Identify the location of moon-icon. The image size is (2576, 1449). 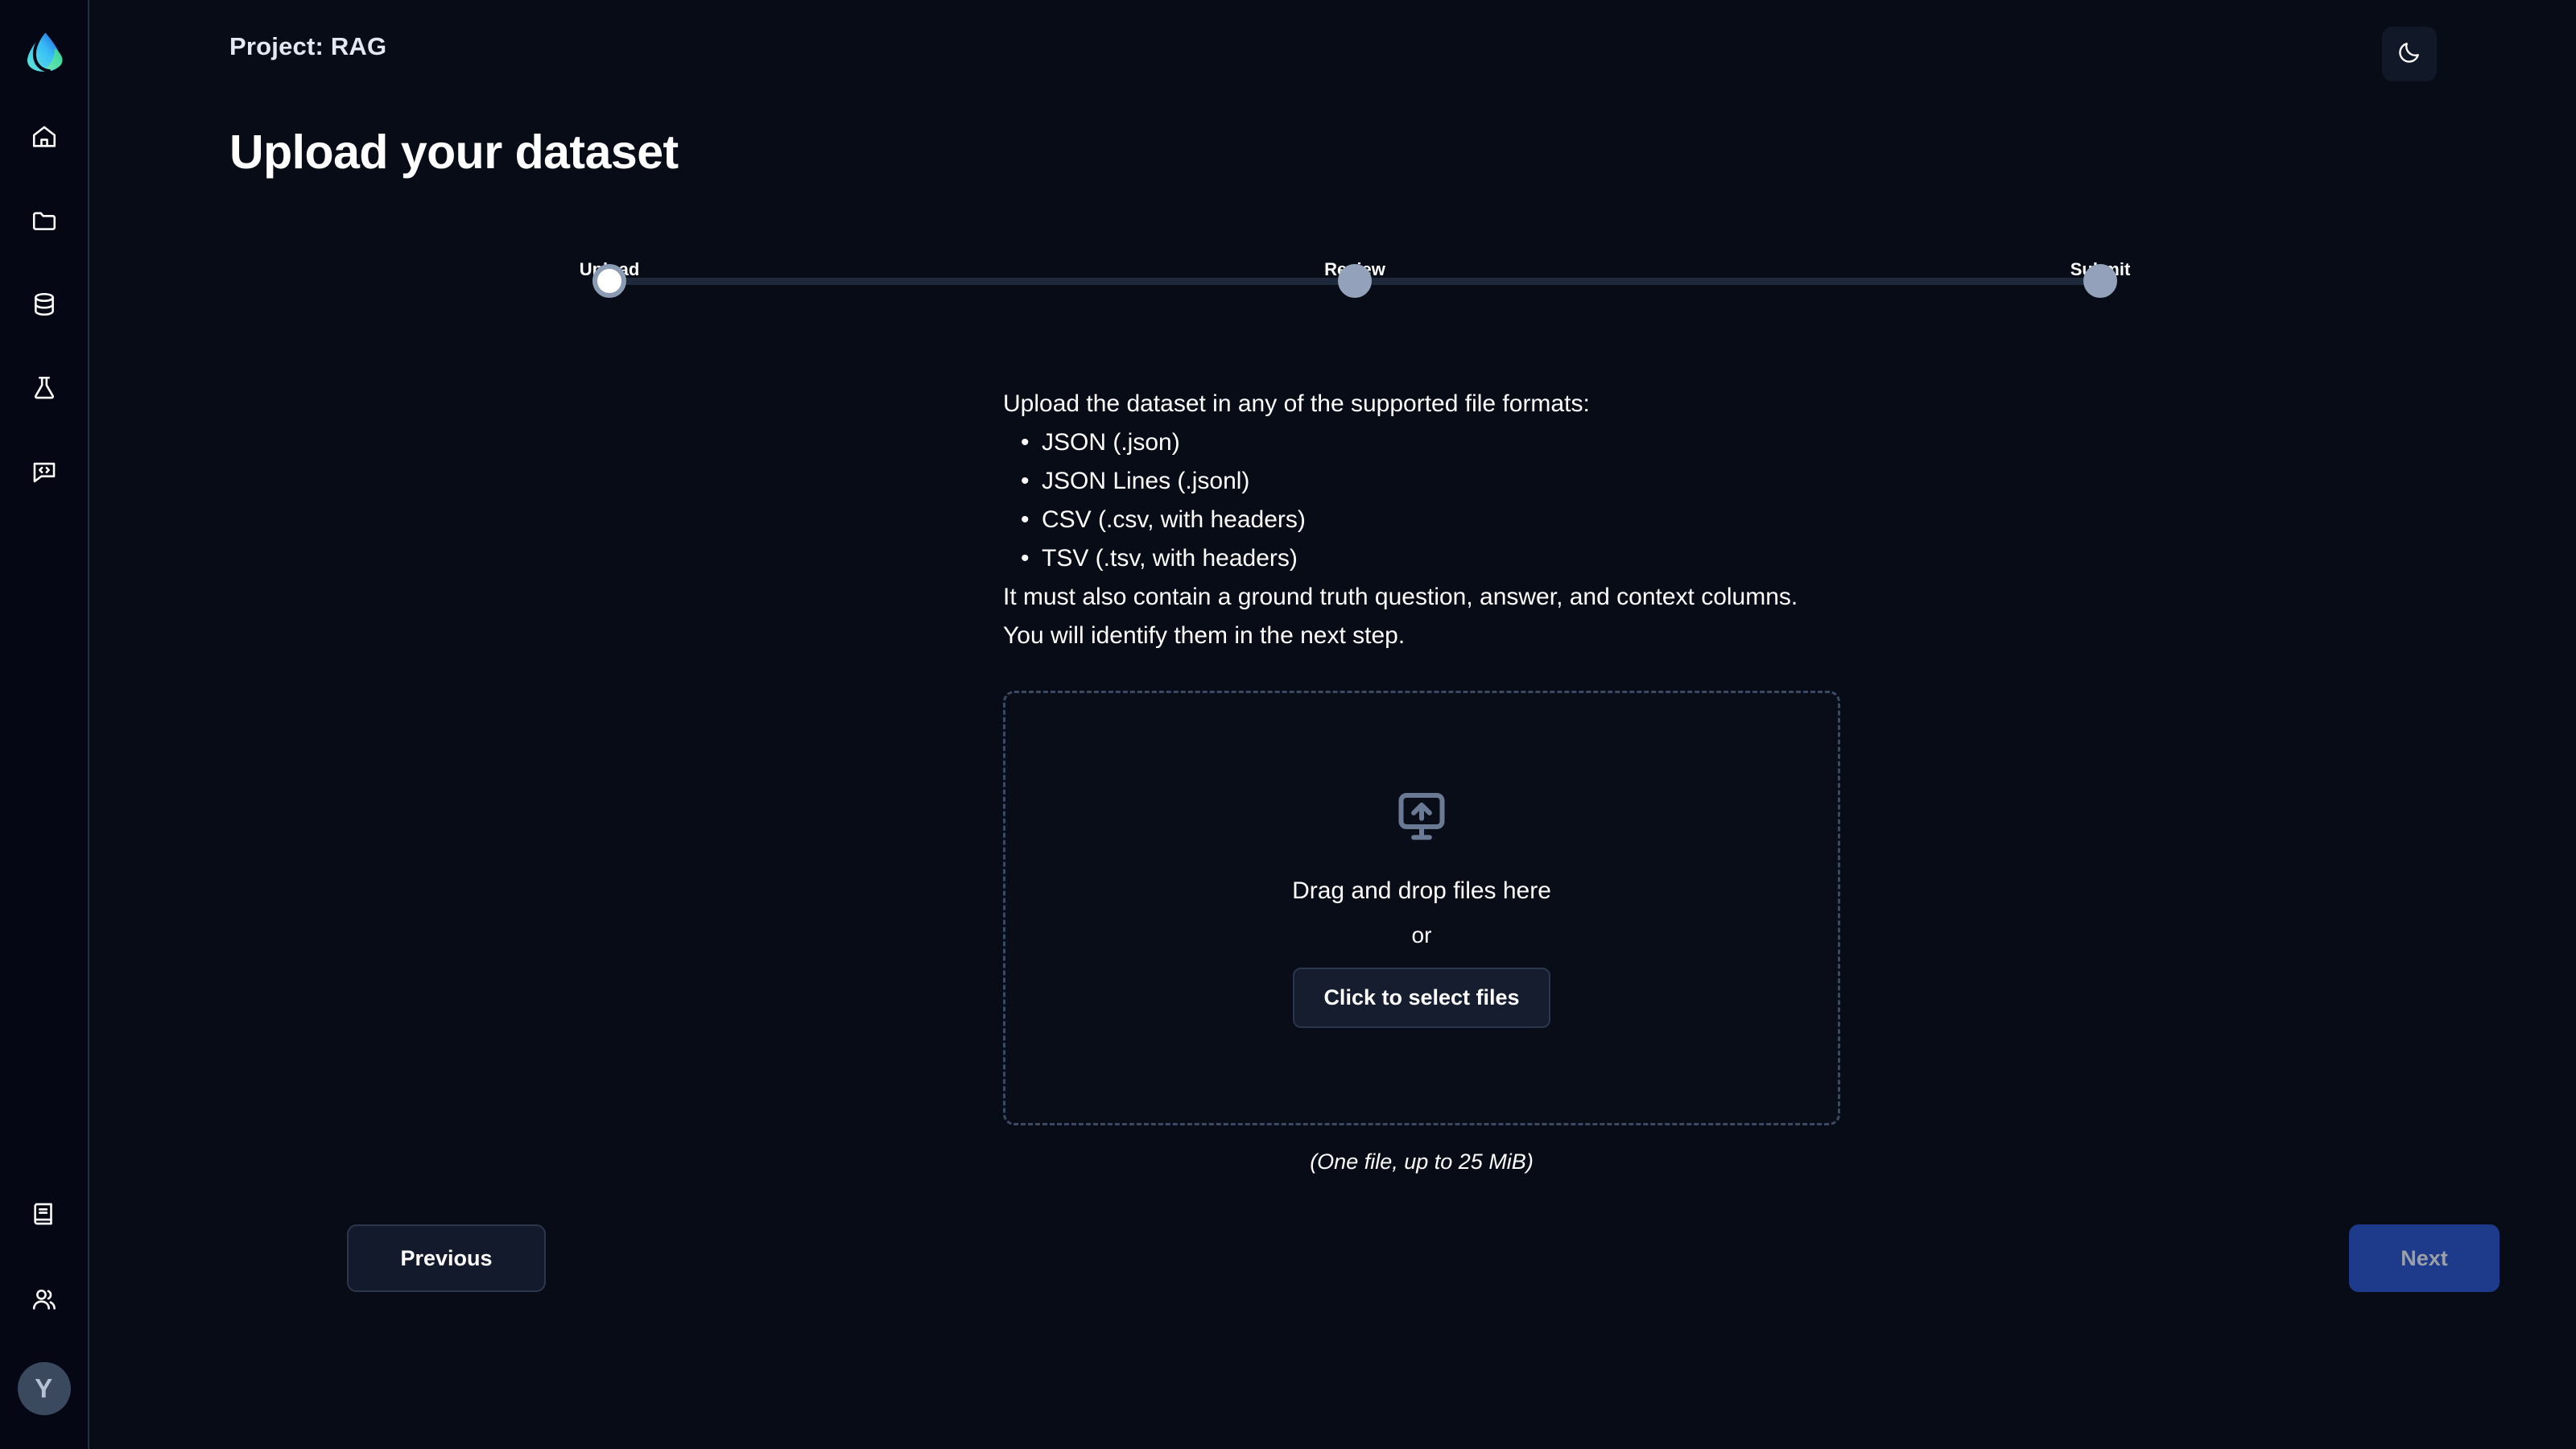
(2409, 54).